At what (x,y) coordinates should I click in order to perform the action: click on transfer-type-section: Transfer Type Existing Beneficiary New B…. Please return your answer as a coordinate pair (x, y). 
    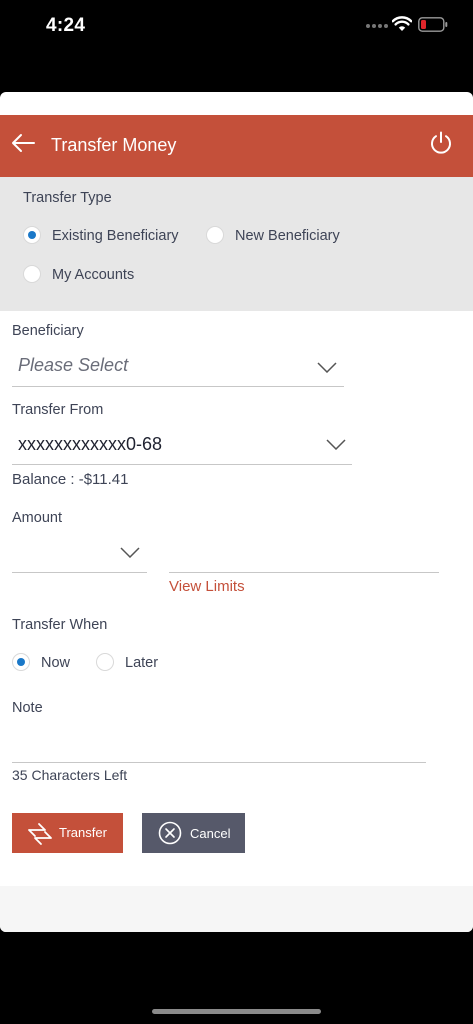
    Looking at the image, I should click on (236, 244).